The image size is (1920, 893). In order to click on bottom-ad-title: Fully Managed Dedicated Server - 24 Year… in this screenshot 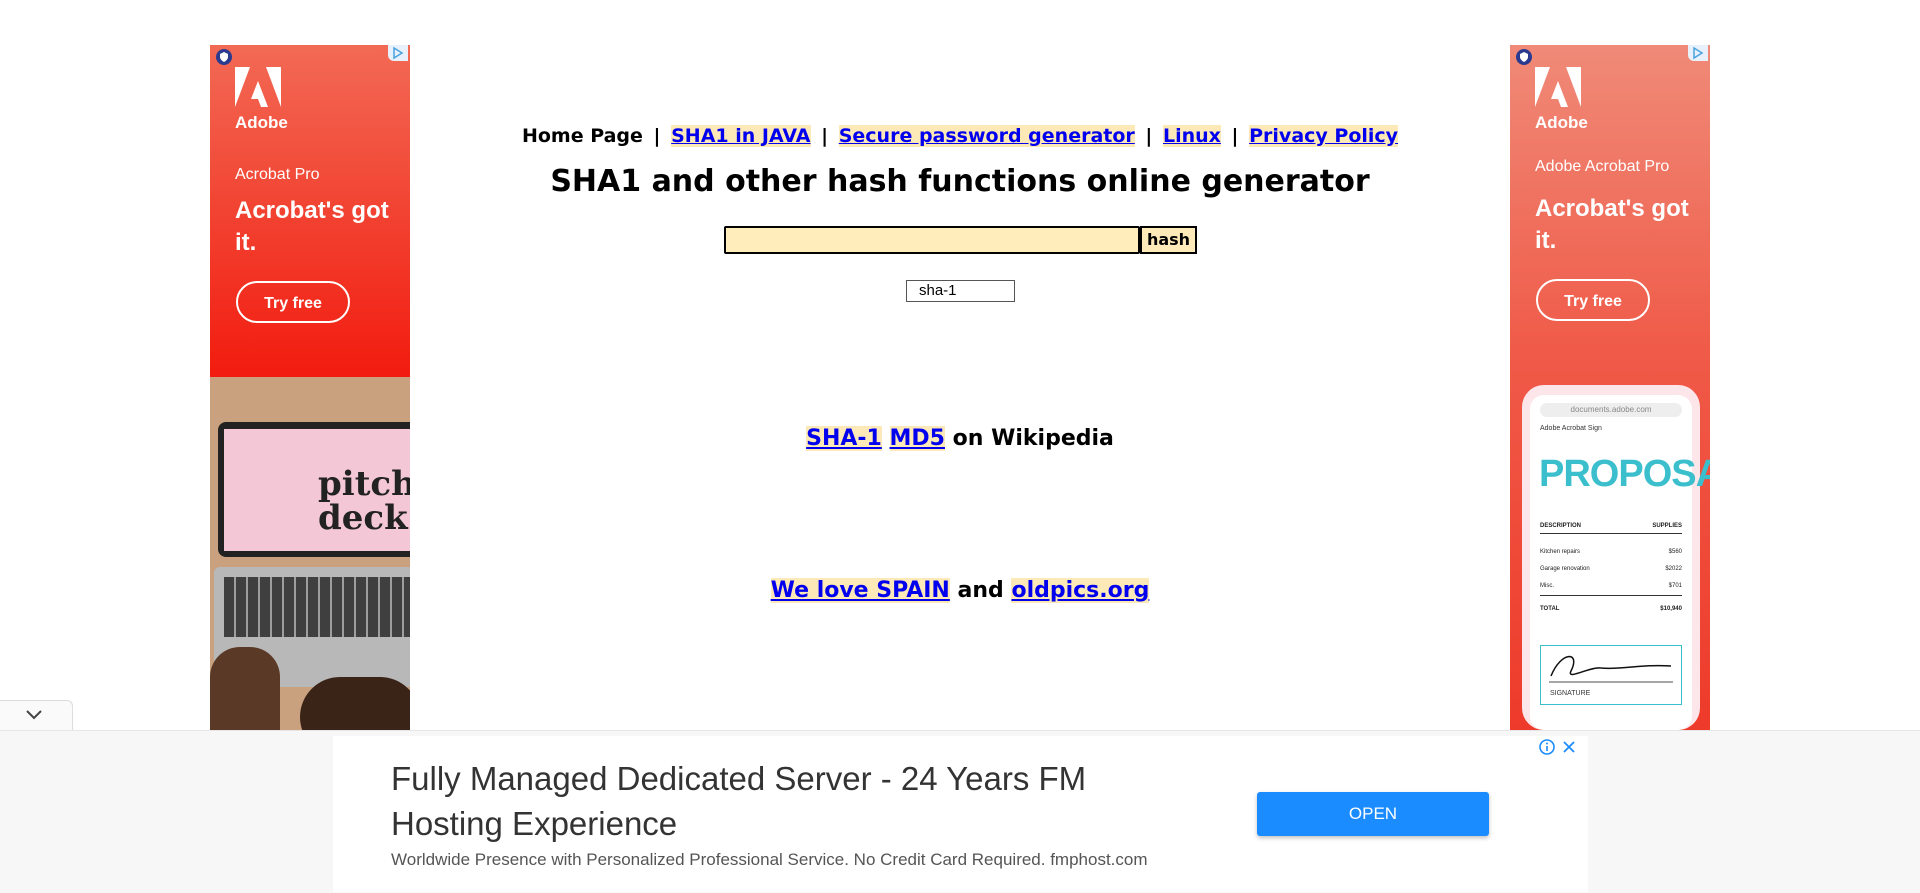, I will do `click(781, 801)`.